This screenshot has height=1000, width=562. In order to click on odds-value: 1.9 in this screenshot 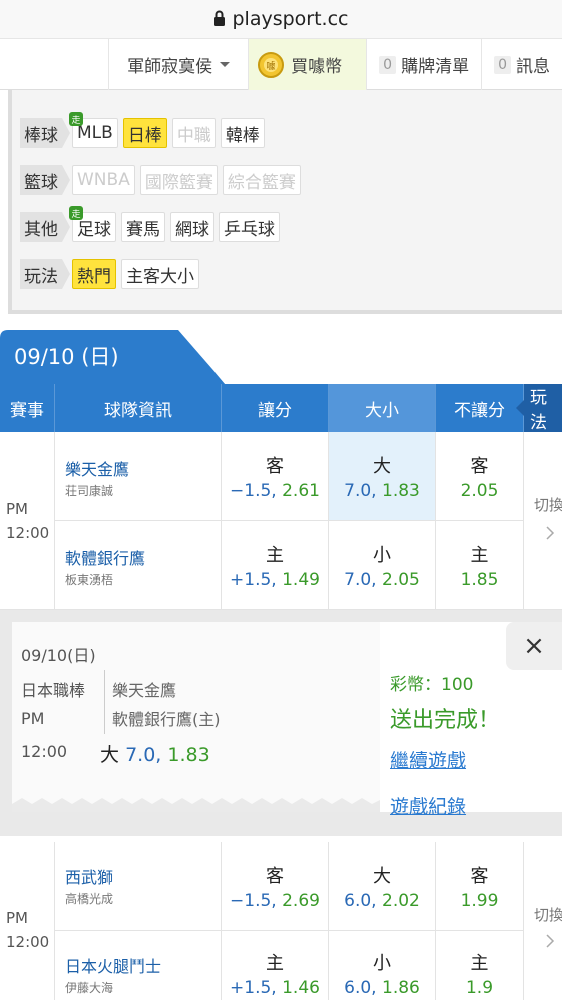, I will do `click(479, 988)`.